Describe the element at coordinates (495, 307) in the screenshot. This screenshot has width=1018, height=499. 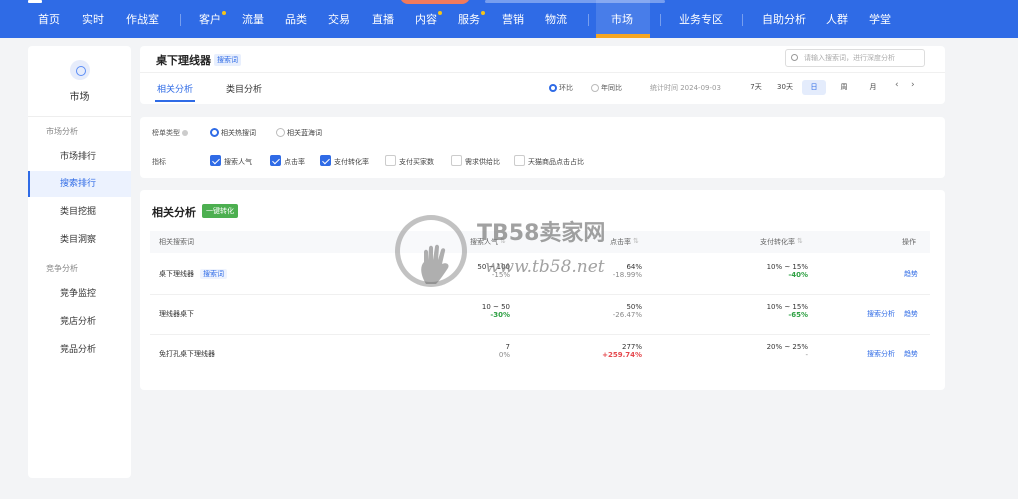
I see `popularity-value: 10 ~ 50` at that location.